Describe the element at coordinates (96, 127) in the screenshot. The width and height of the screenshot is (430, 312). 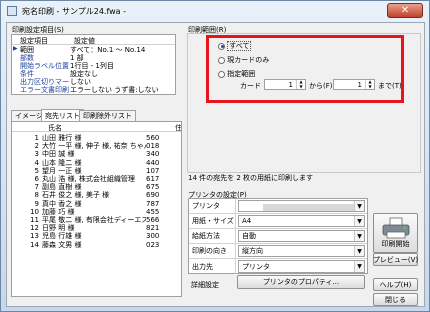
I see `list-header: 氏名 住所` at that location.